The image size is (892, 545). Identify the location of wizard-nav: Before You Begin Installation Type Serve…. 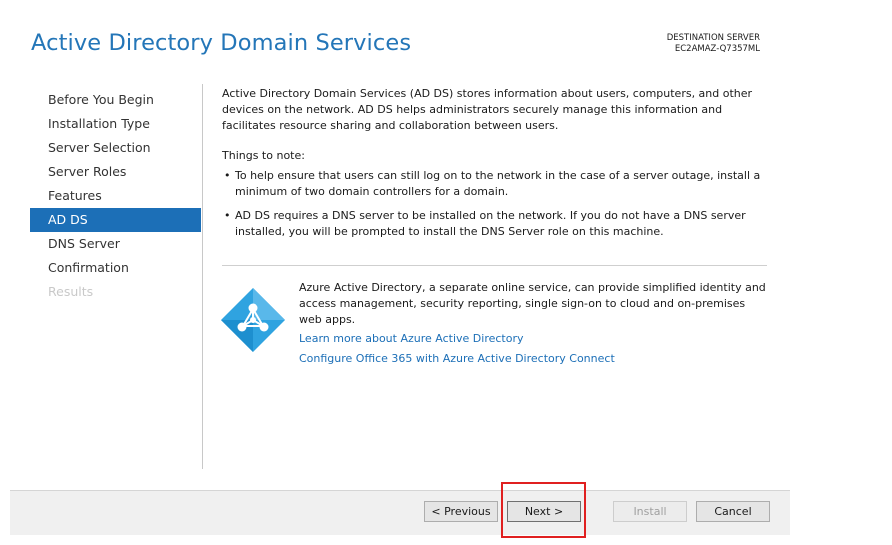
(115, 196).